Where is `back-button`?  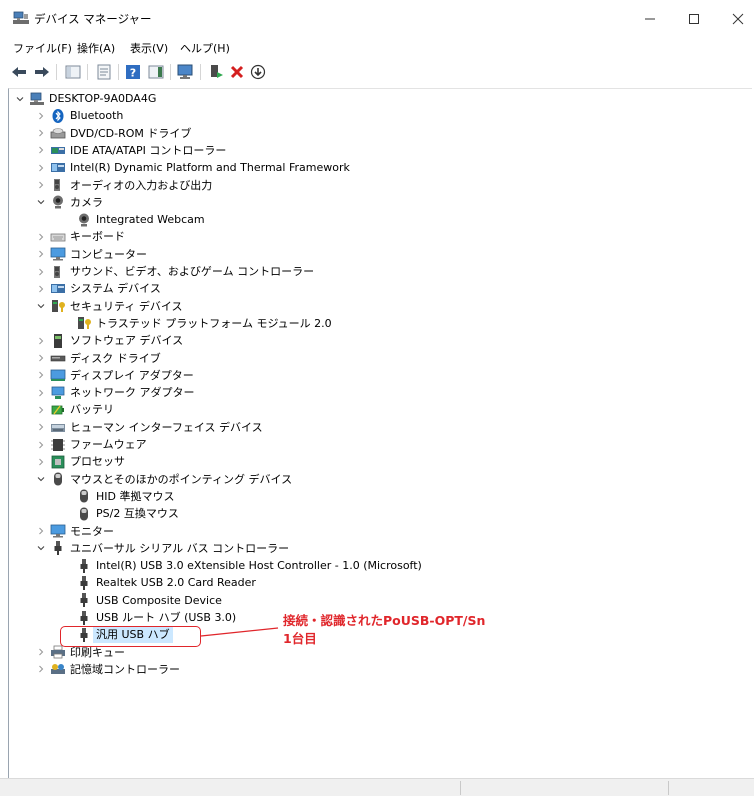 back-button is located at coordinates (19, 72).